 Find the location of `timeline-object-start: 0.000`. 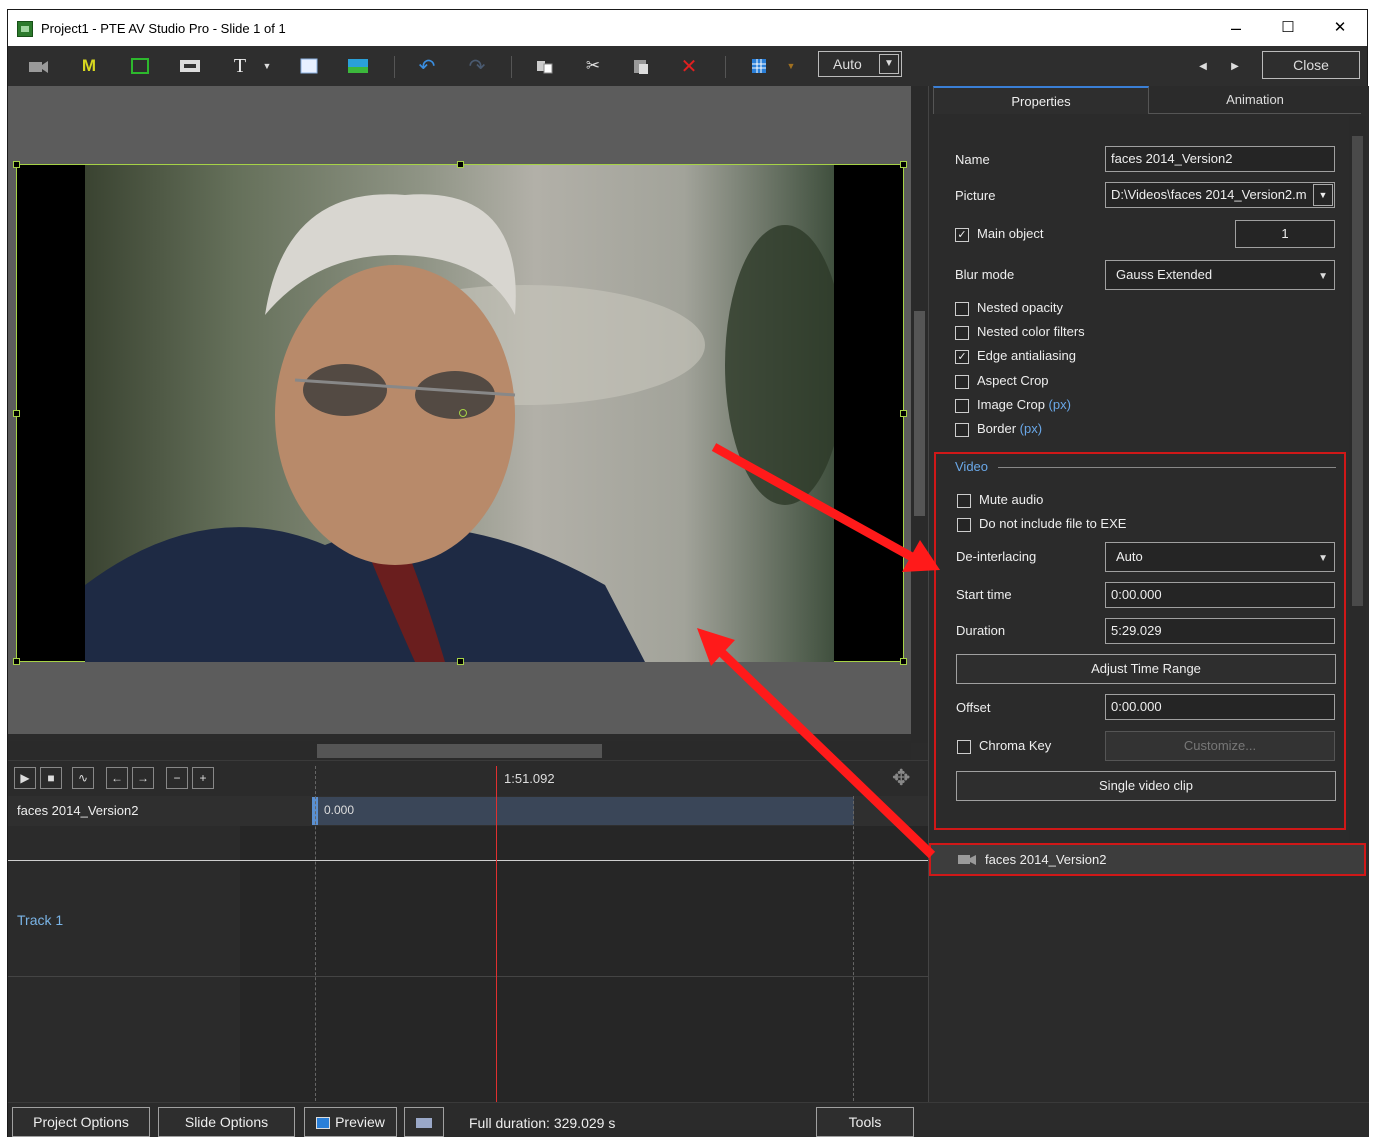

timeline-object-start: 0.000 is located at coordinates (339, 810).